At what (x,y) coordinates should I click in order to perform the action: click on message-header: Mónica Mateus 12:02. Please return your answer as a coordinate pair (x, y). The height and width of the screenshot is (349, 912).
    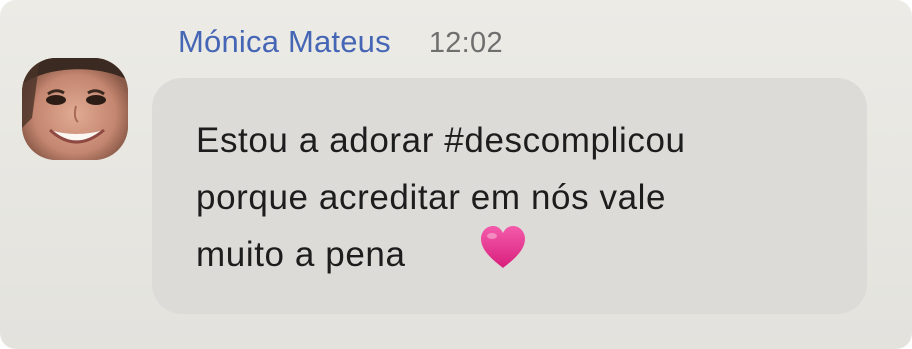
    Looking at the image, I should click on (340, 44).